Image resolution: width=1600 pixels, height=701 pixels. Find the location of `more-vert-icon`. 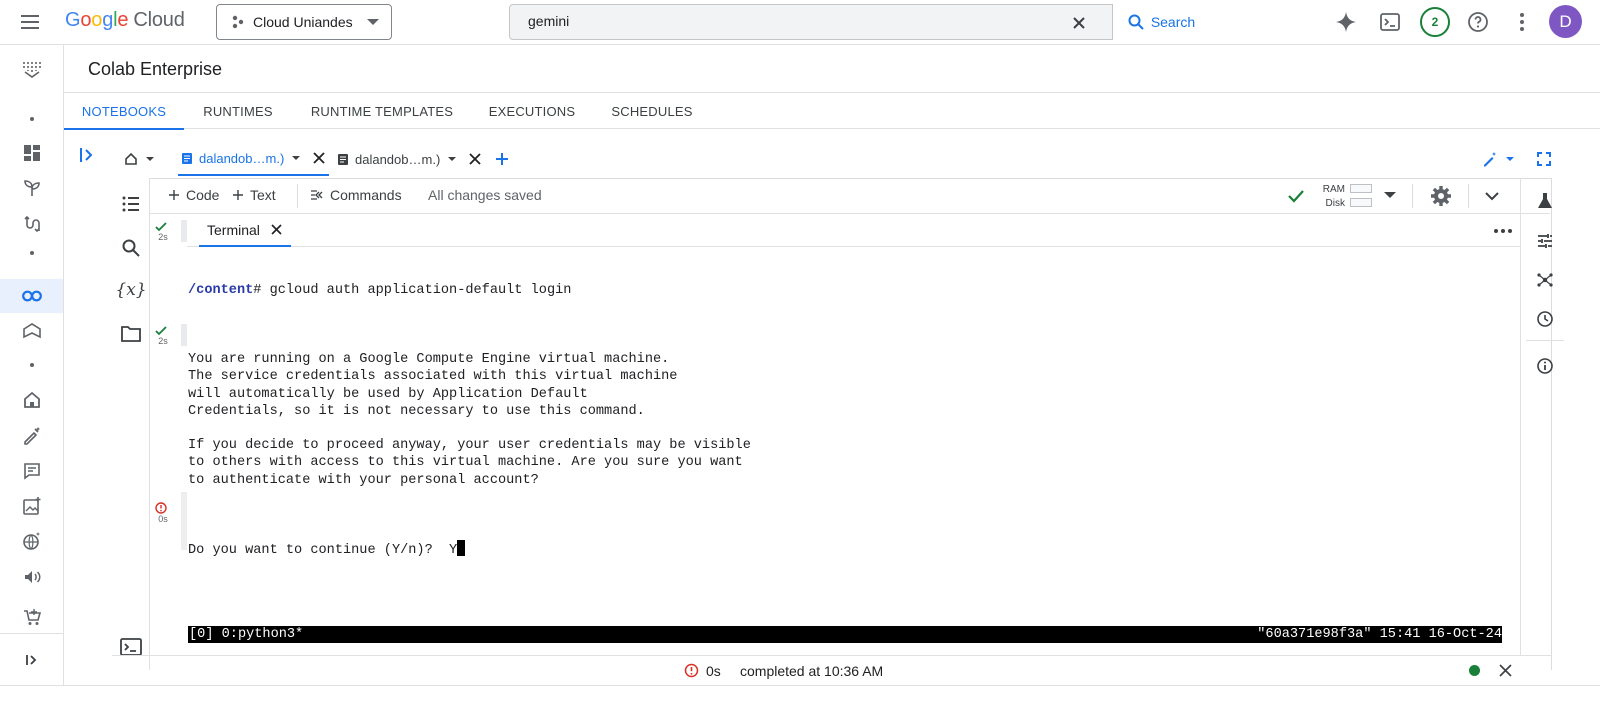

more-vert-icon is located at coordinates (1522, 22).